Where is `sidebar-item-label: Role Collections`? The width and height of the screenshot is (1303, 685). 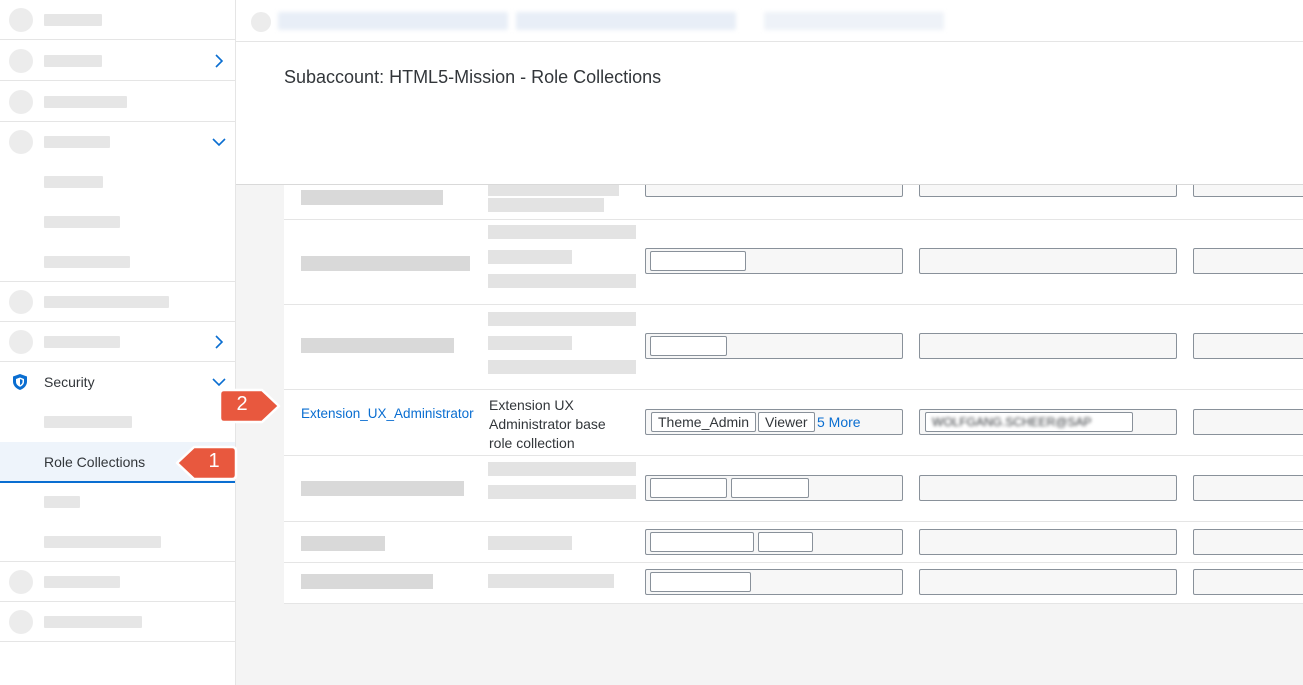 sidebar-item-label: Role Collections is located at coordinates (95, 461).